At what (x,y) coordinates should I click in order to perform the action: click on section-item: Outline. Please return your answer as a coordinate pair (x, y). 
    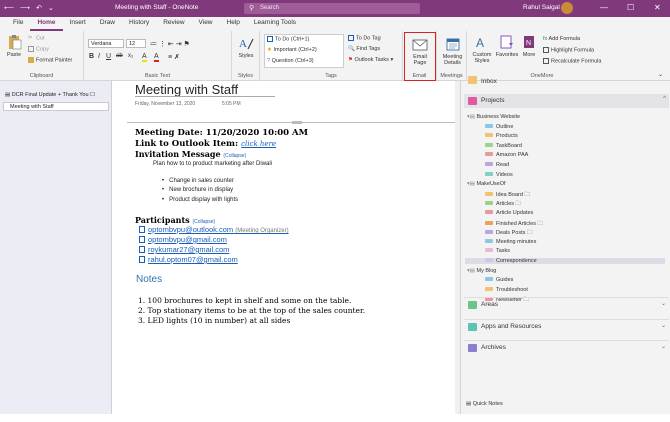
    Looking at the image, I should click on (499, 126).